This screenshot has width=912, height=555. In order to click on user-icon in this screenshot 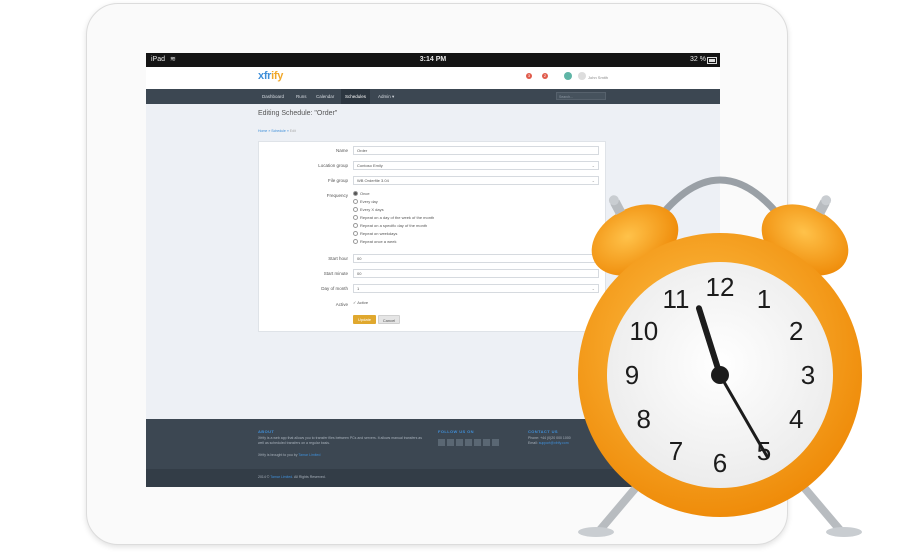, I will do `click(582, 76)`.